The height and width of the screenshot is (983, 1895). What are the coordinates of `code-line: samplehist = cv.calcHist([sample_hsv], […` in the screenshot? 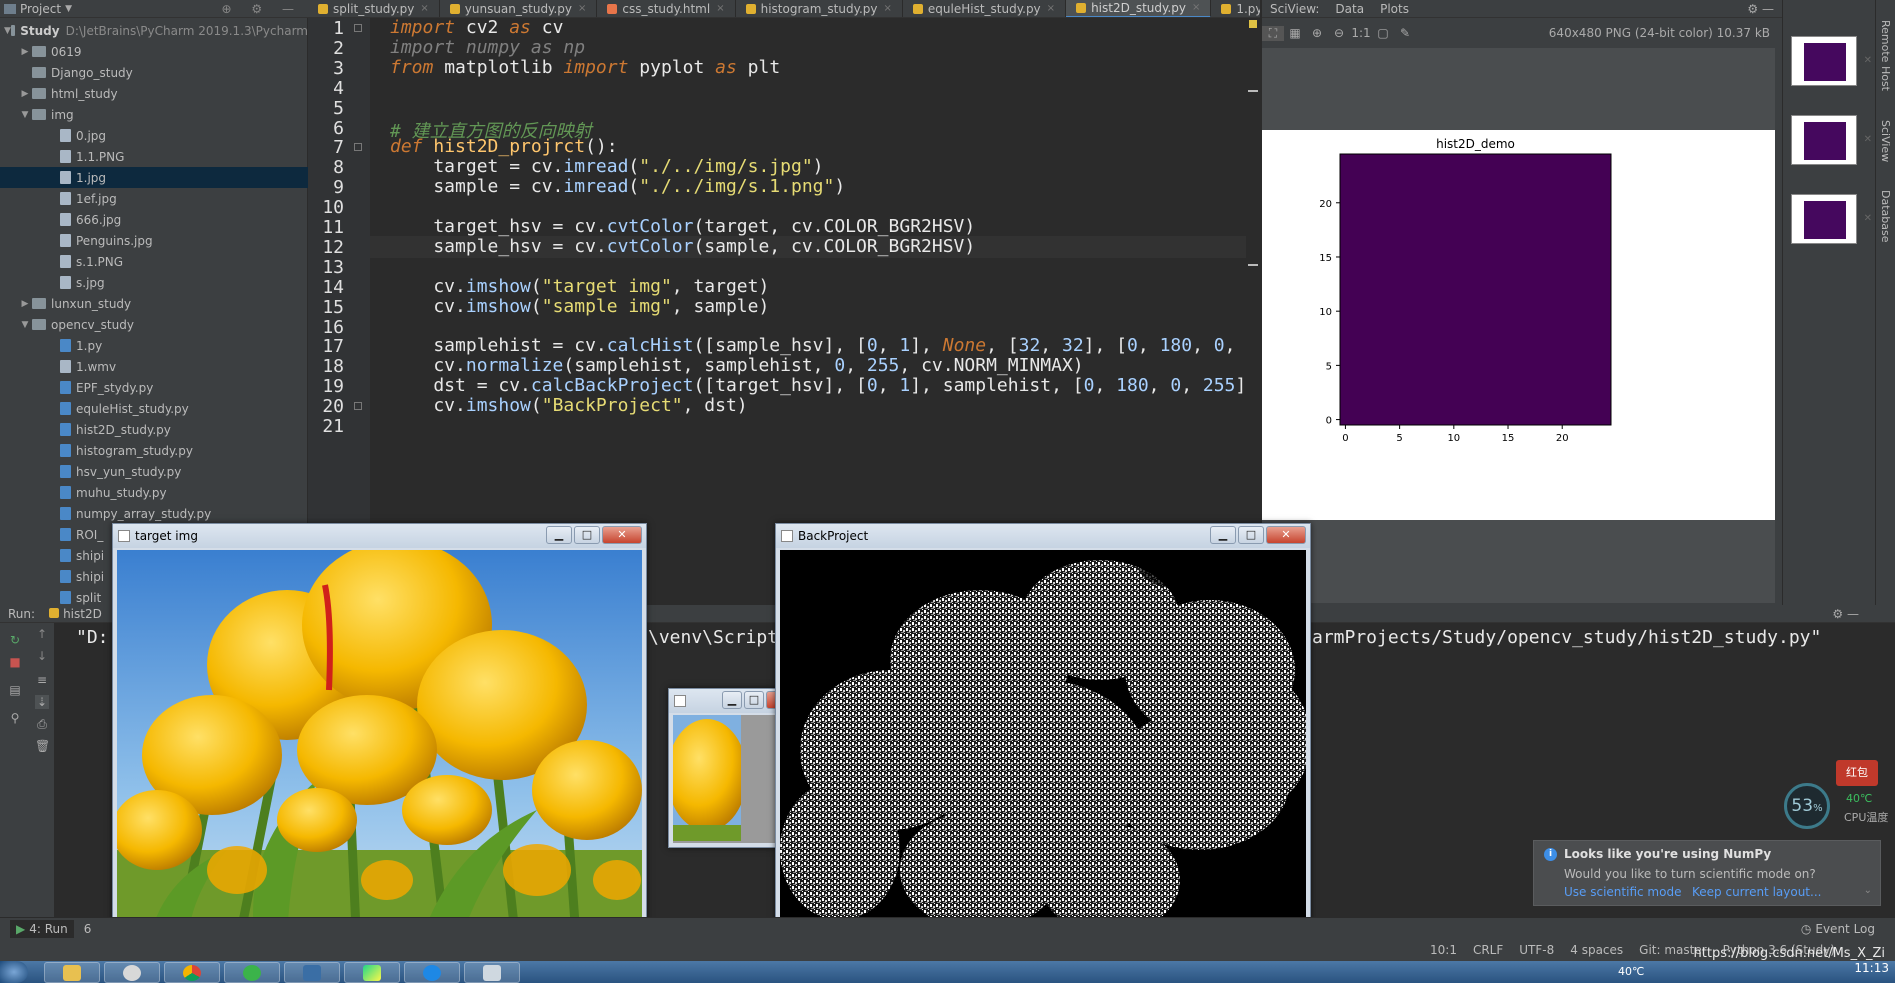 It's located at (812, 345).